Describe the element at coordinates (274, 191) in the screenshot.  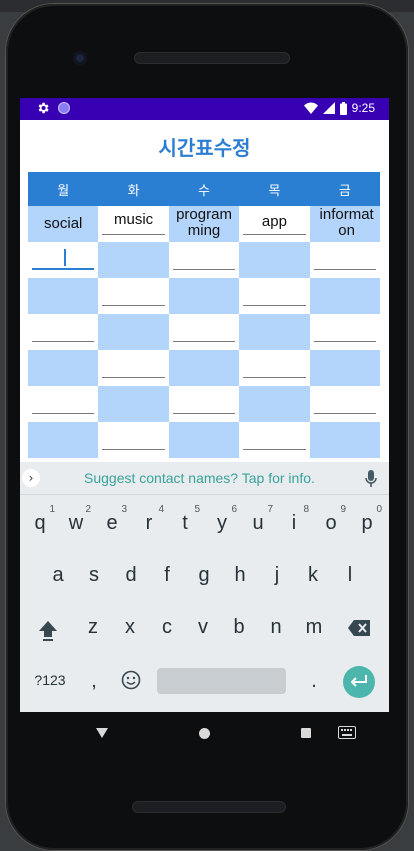
I see `day-header-thu: 목` at that location.